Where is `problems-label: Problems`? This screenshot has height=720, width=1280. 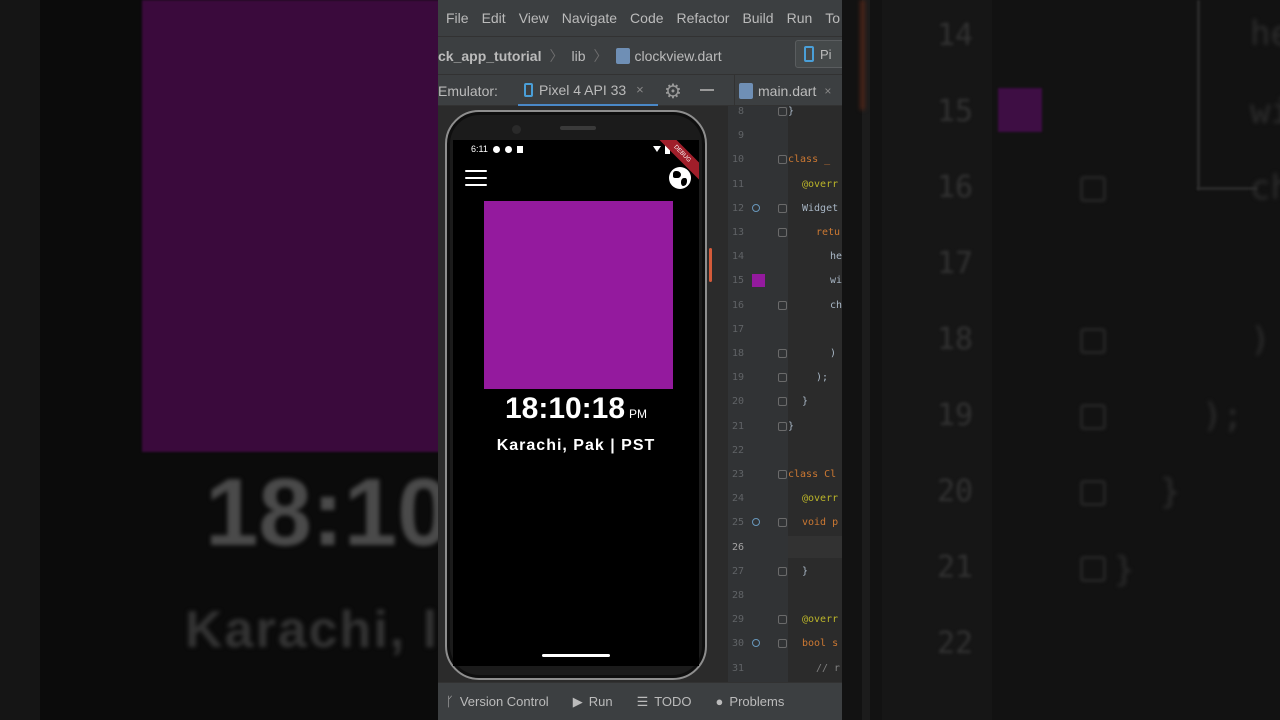
problems-label: Problems is located at coordinates (757, 701).